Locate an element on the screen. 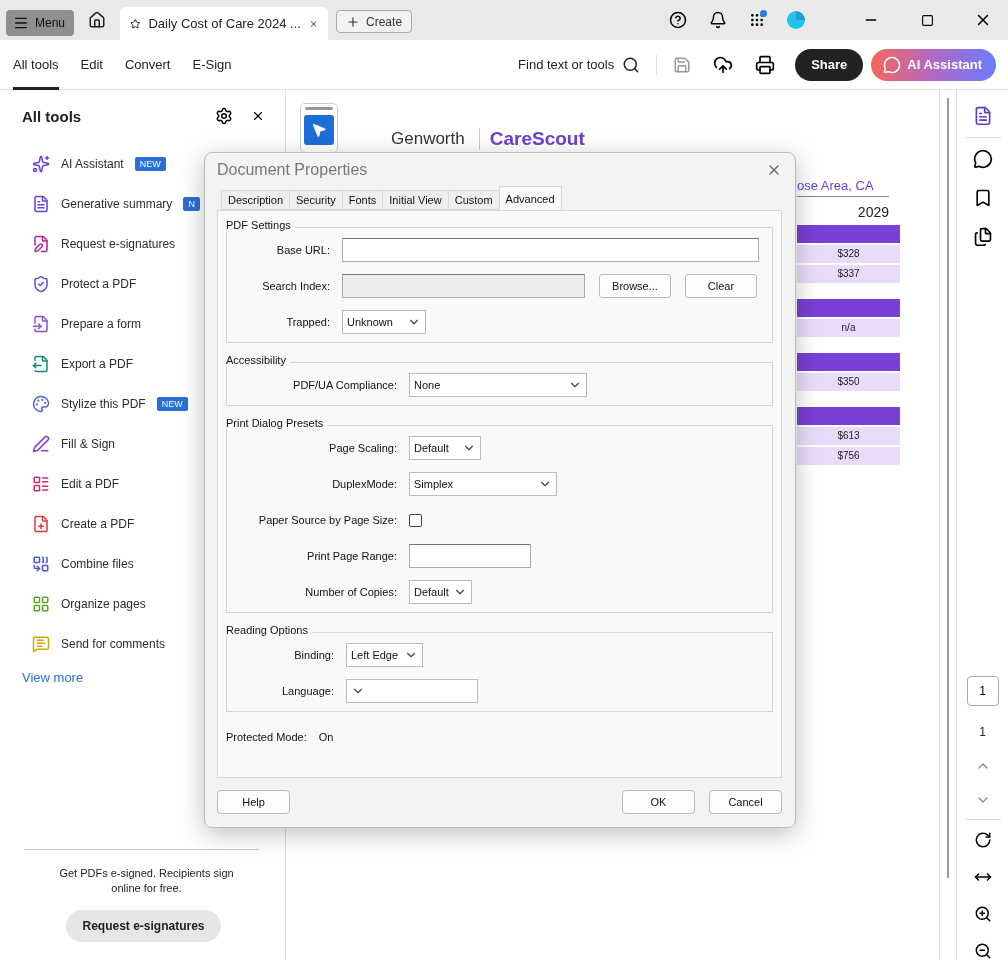 The height and width of the screenshot is (960, 1008). menu-button: Menu is located at coordinates (40, 23).